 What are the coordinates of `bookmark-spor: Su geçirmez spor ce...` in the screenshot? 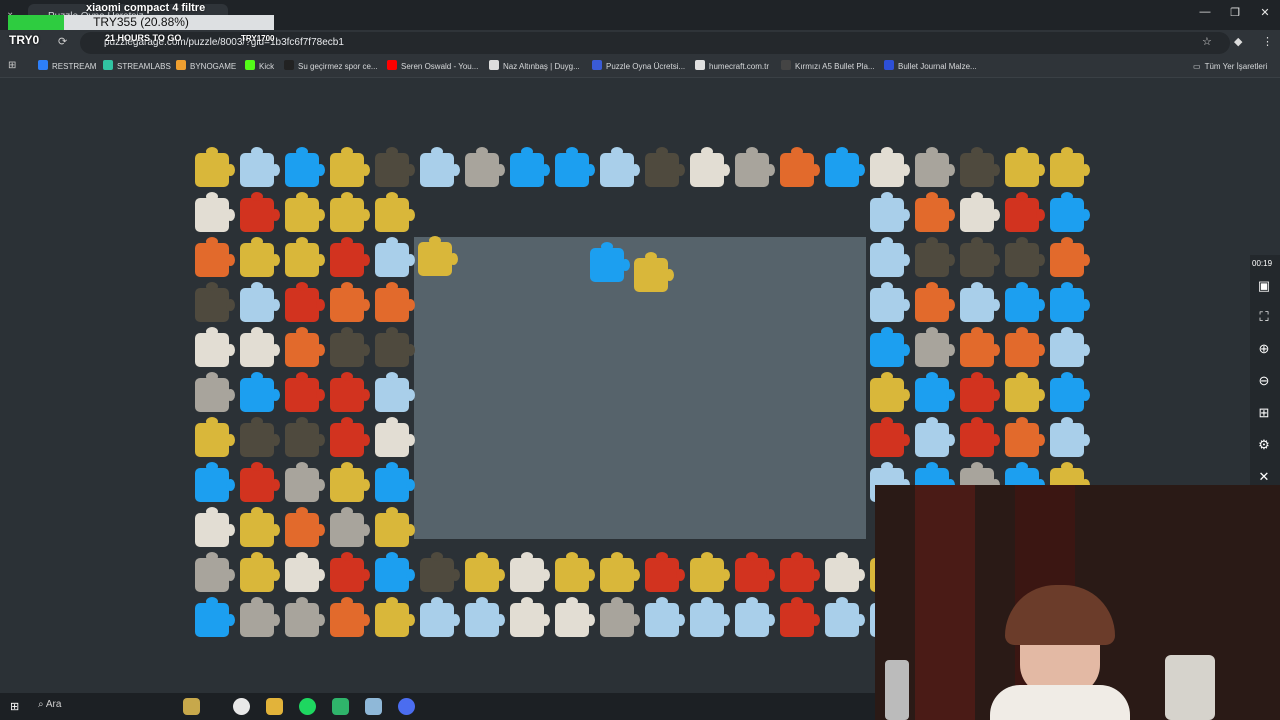 It's located at (331, 67).